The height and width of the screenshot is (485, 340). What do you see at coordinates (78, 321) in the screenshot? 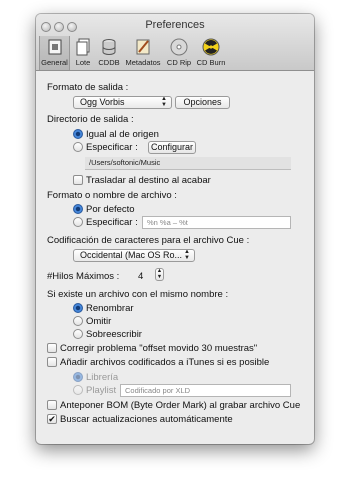
I see `radio-skip` at bounding box center [78, 321].